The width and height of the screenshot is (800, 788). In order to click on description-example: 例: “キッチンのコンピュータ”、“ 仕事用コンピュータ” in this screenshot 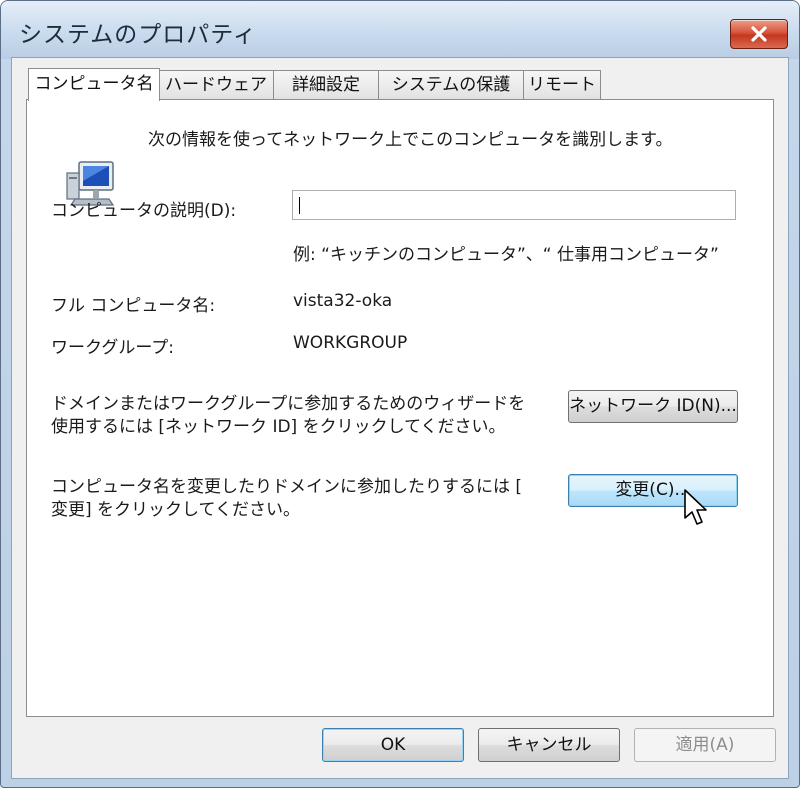, I will do `click(506, 255)`.